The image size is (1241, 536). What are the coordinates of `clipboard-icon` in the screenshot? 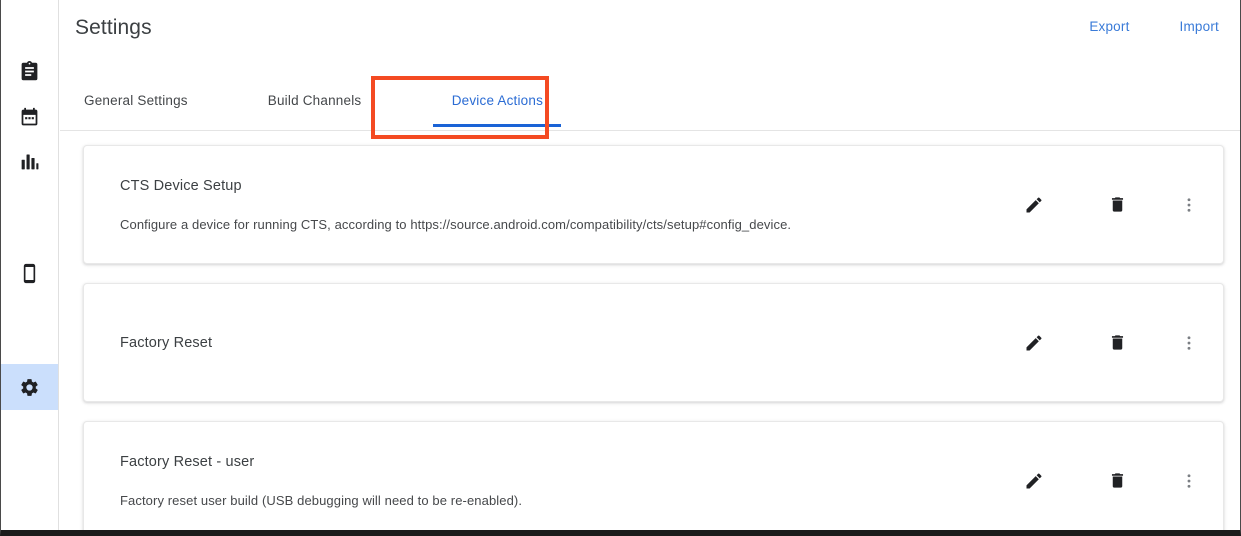 It's located at (29, 71).